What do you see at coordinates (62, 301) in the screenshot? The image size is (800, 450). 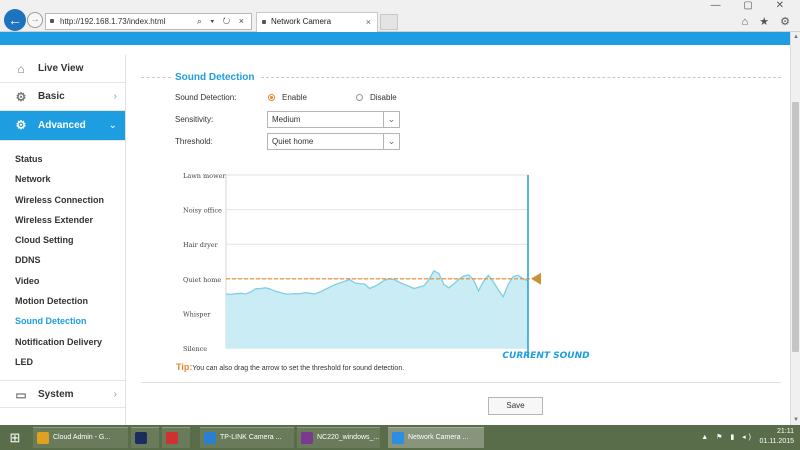 I see `sidebar-subitem: Motion Detection` at bounding box center [62, 301].